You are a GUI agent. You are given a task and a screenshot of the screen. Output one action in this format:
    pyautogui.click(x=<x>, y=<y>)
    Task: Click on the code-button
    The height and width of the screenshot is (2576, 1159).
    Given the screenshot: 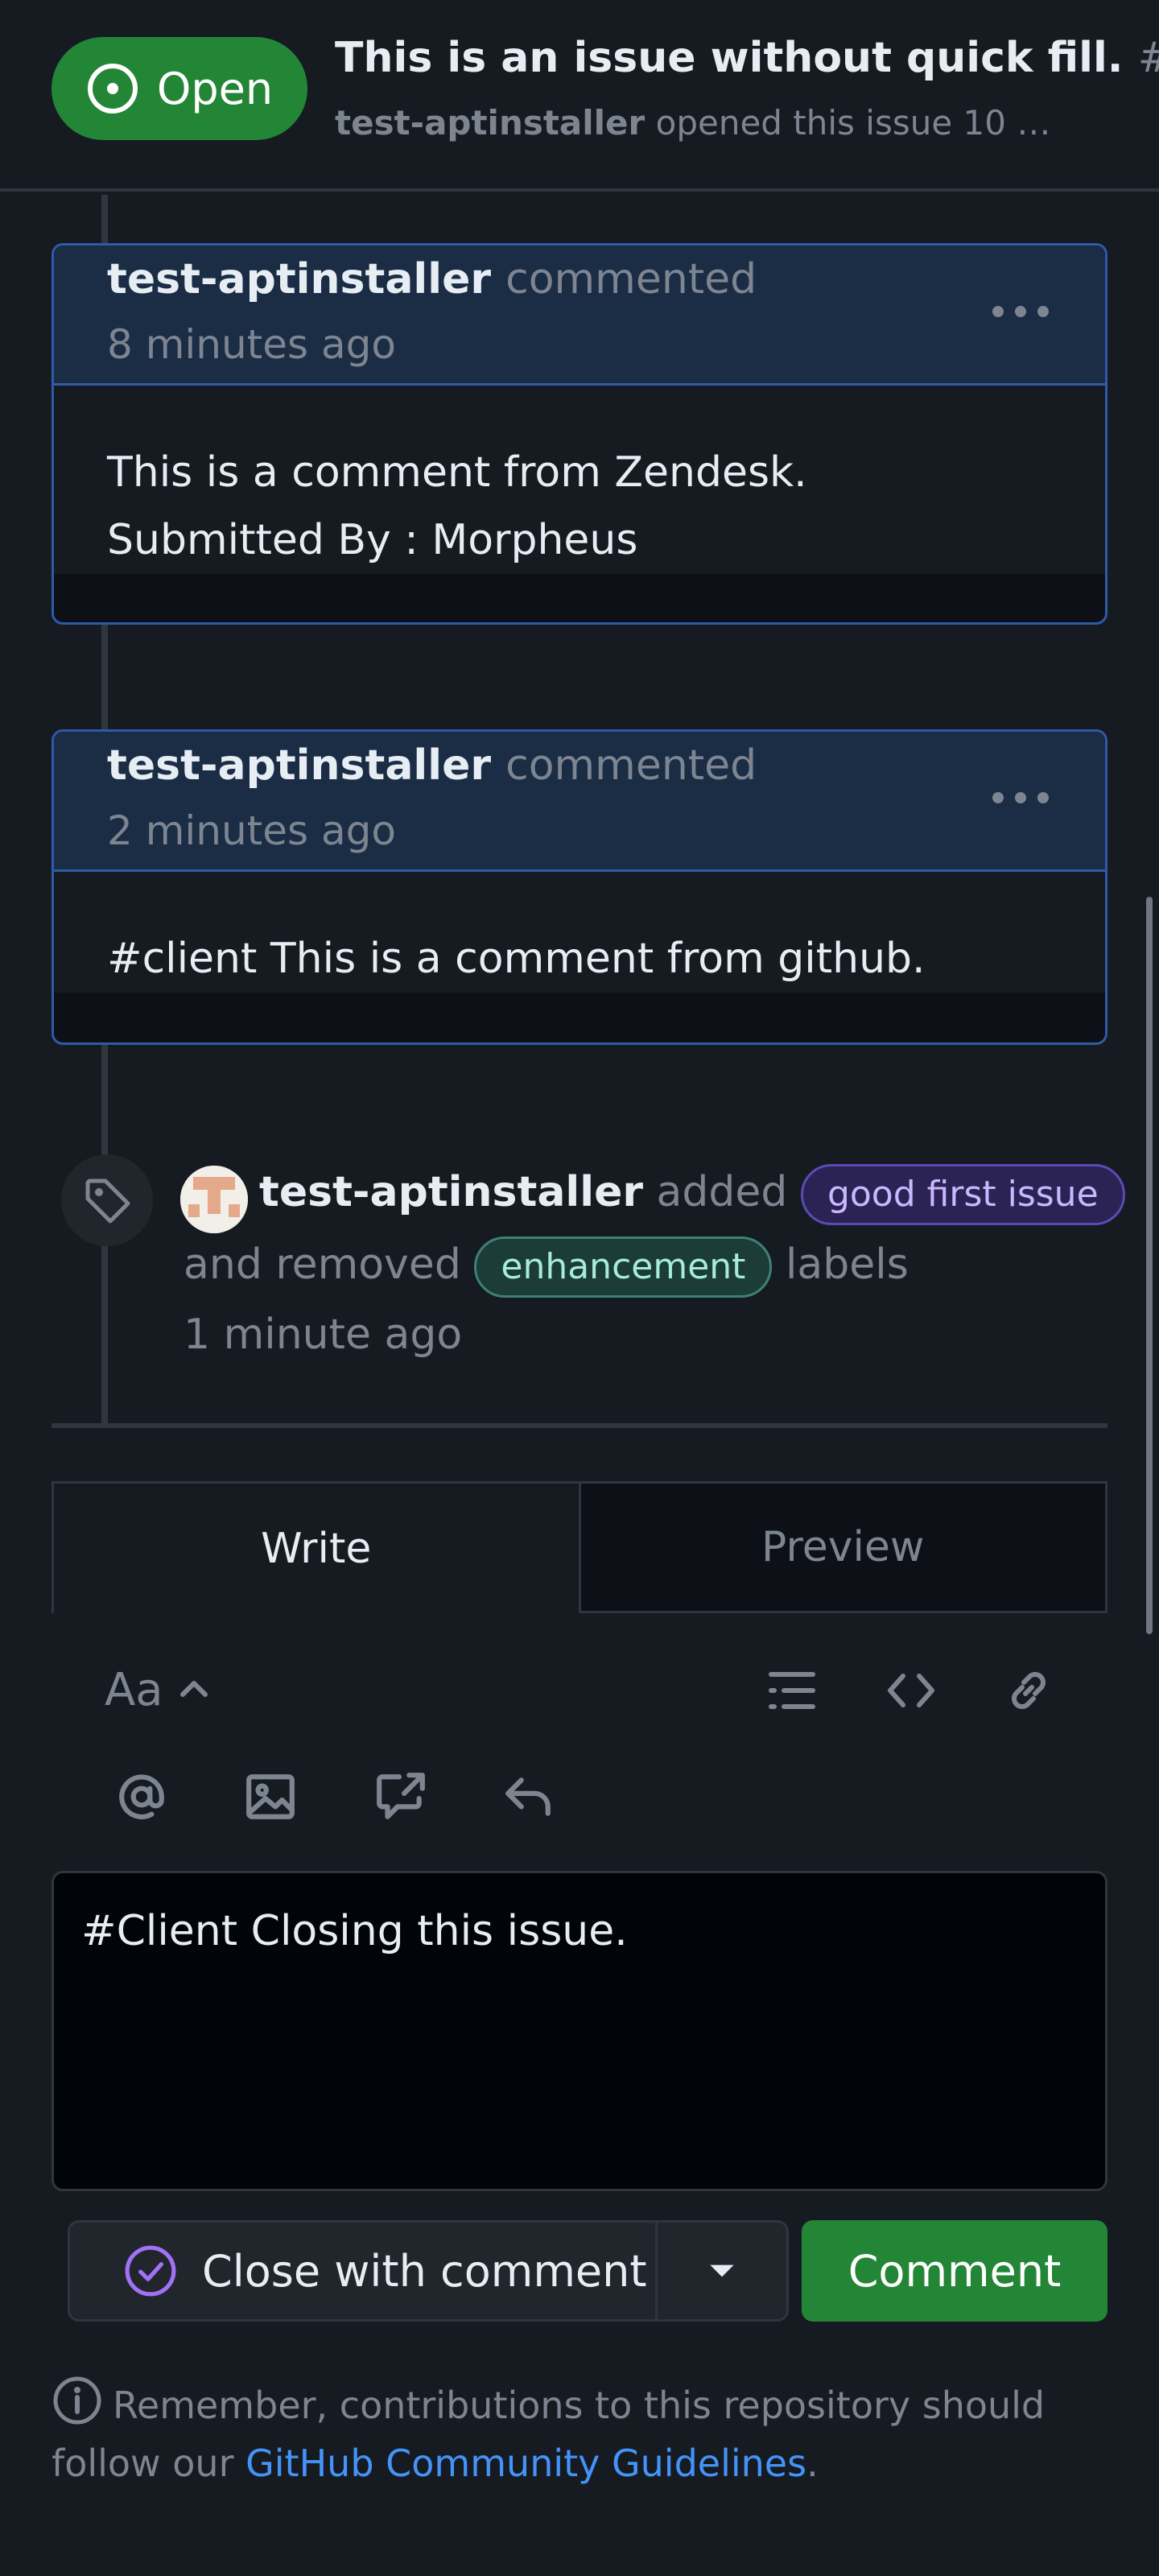 What is the action you would take?
    pyautogui.click(x=911, y=1690)
    